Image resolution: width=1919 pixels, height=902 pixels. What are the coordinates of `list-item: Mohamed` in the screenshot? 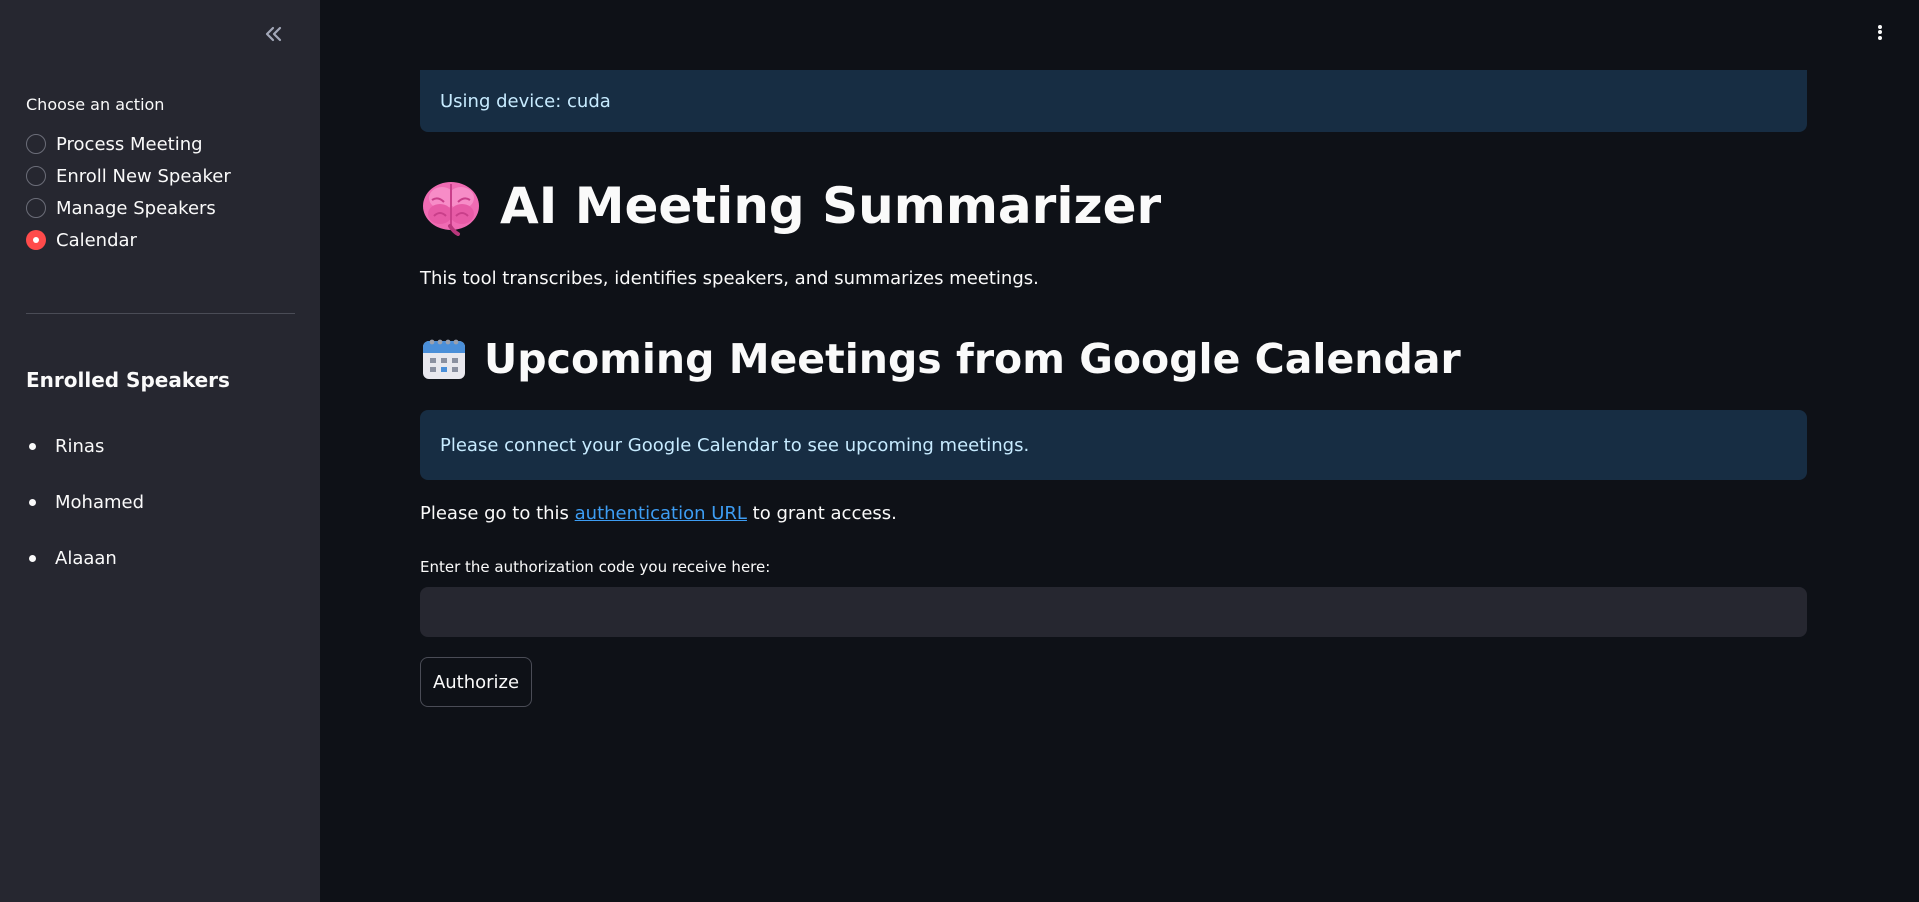 It's located at (85, 502).